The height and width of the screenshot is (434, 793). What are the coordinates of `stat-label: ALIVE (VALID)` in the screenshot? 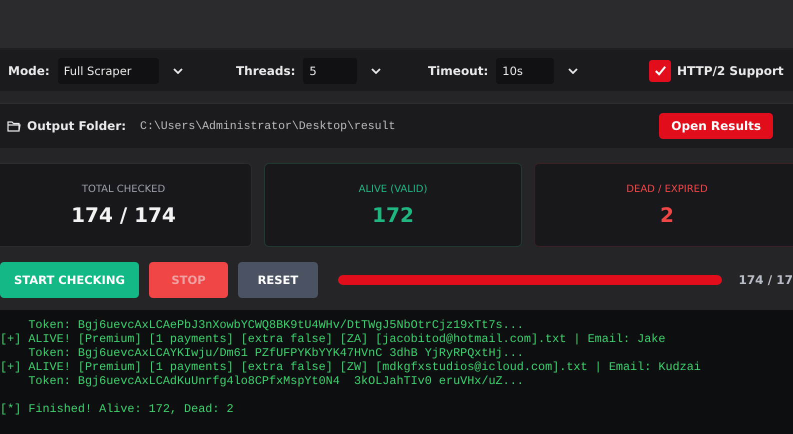 It's located at (393, 189).